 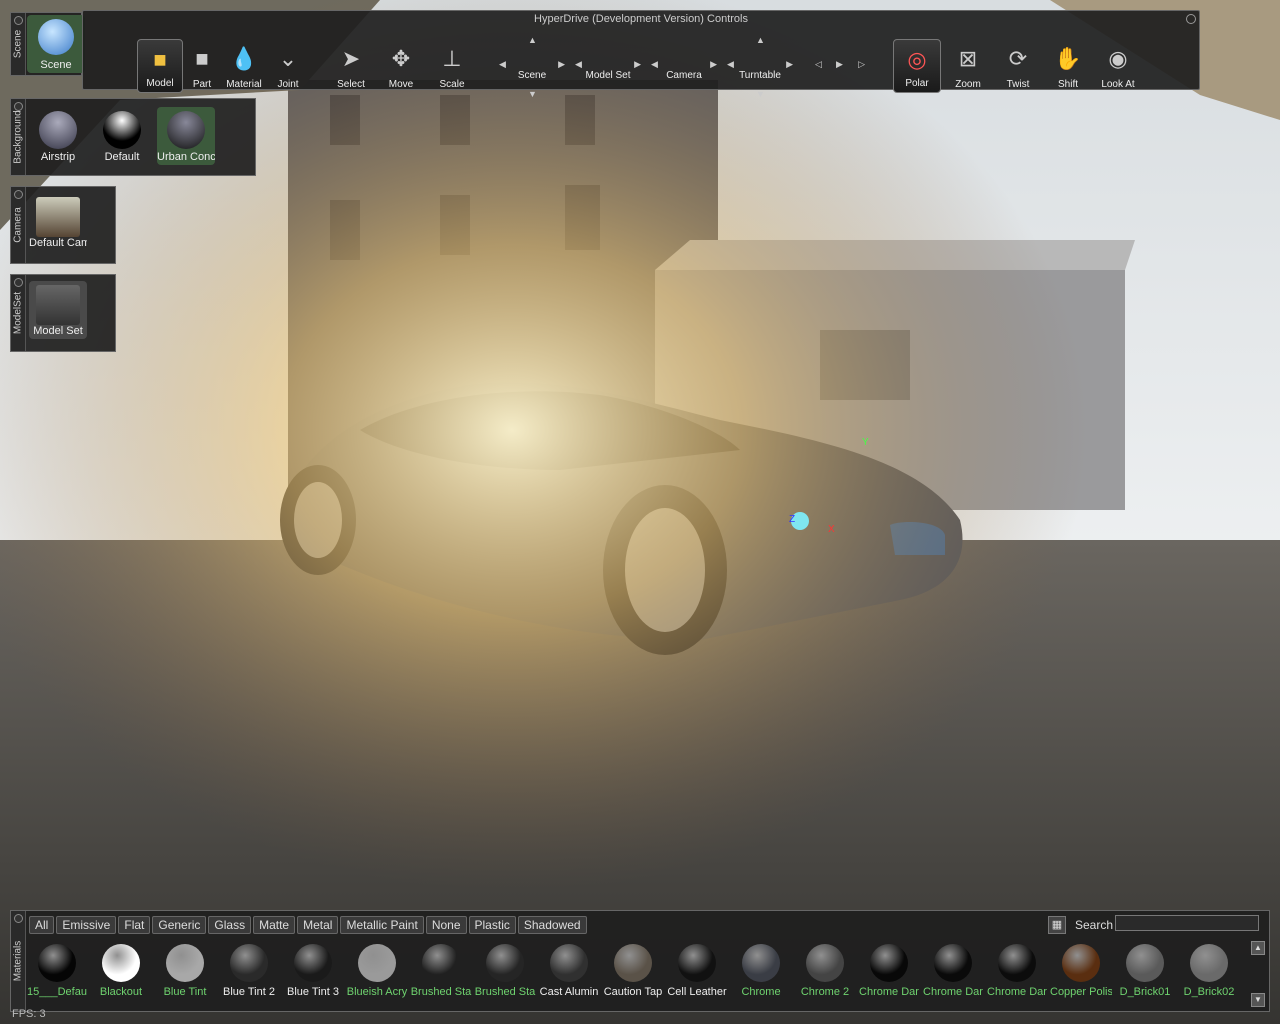 I want to click on background-side-tab: Background, so click(x=18, y=137).